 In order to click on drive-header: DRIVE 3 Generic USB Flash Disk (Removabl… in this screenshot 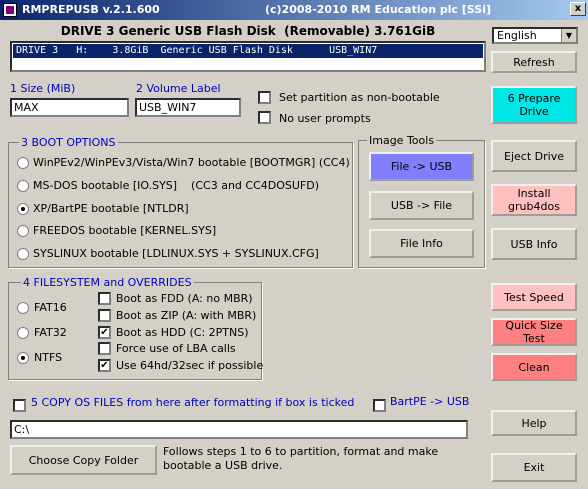, I will do `click(248, 31)`.